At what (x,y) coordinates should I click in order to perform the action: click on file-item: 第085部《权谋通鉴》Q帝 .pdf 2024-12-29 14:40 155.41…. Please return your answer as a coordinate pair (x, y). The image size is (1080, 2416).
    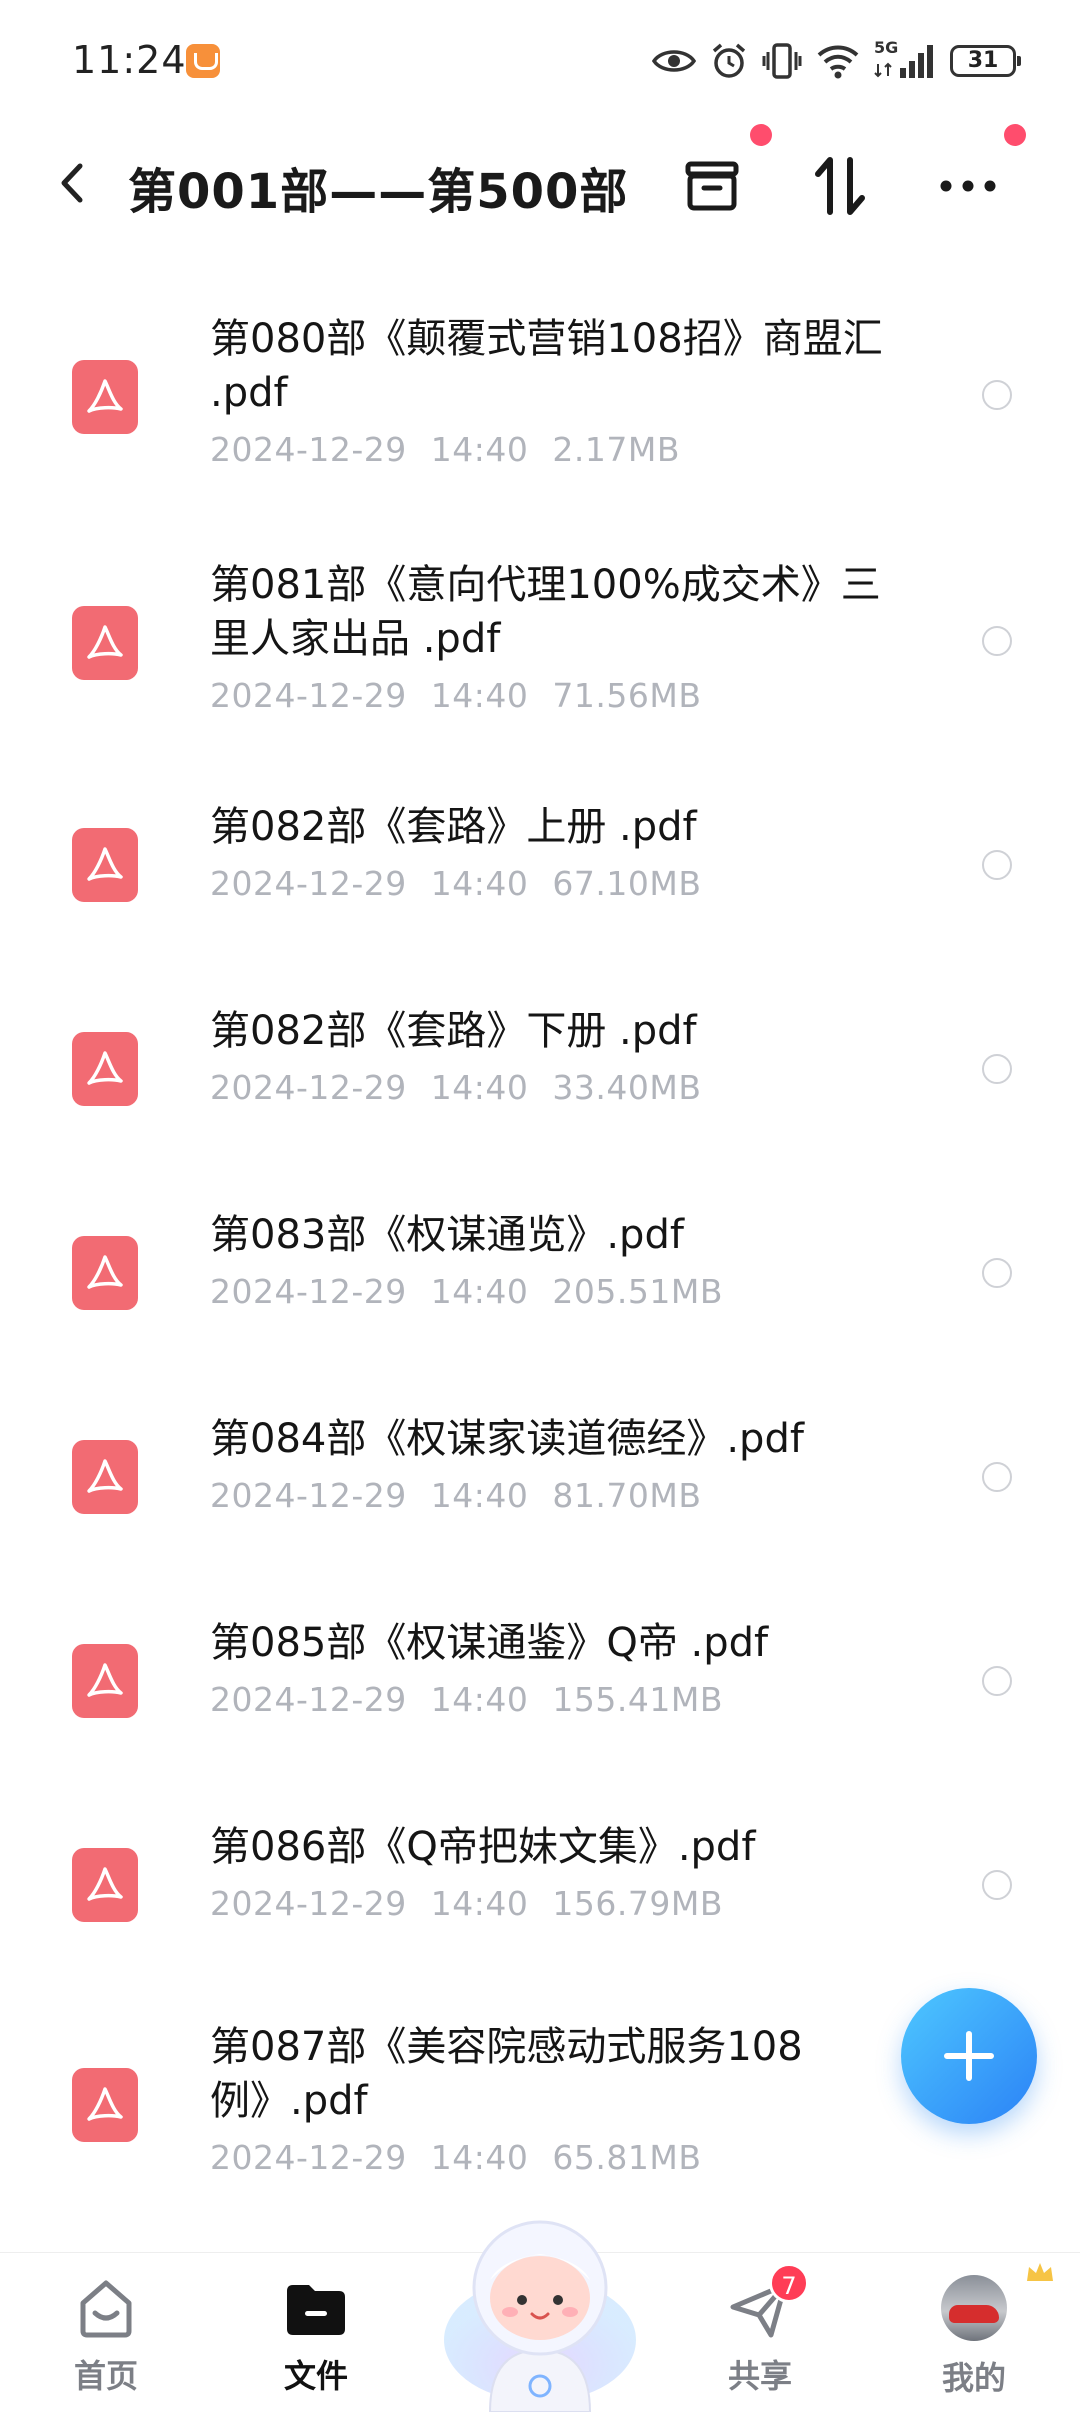
    Looking at the image, I should click on (540, 1677).